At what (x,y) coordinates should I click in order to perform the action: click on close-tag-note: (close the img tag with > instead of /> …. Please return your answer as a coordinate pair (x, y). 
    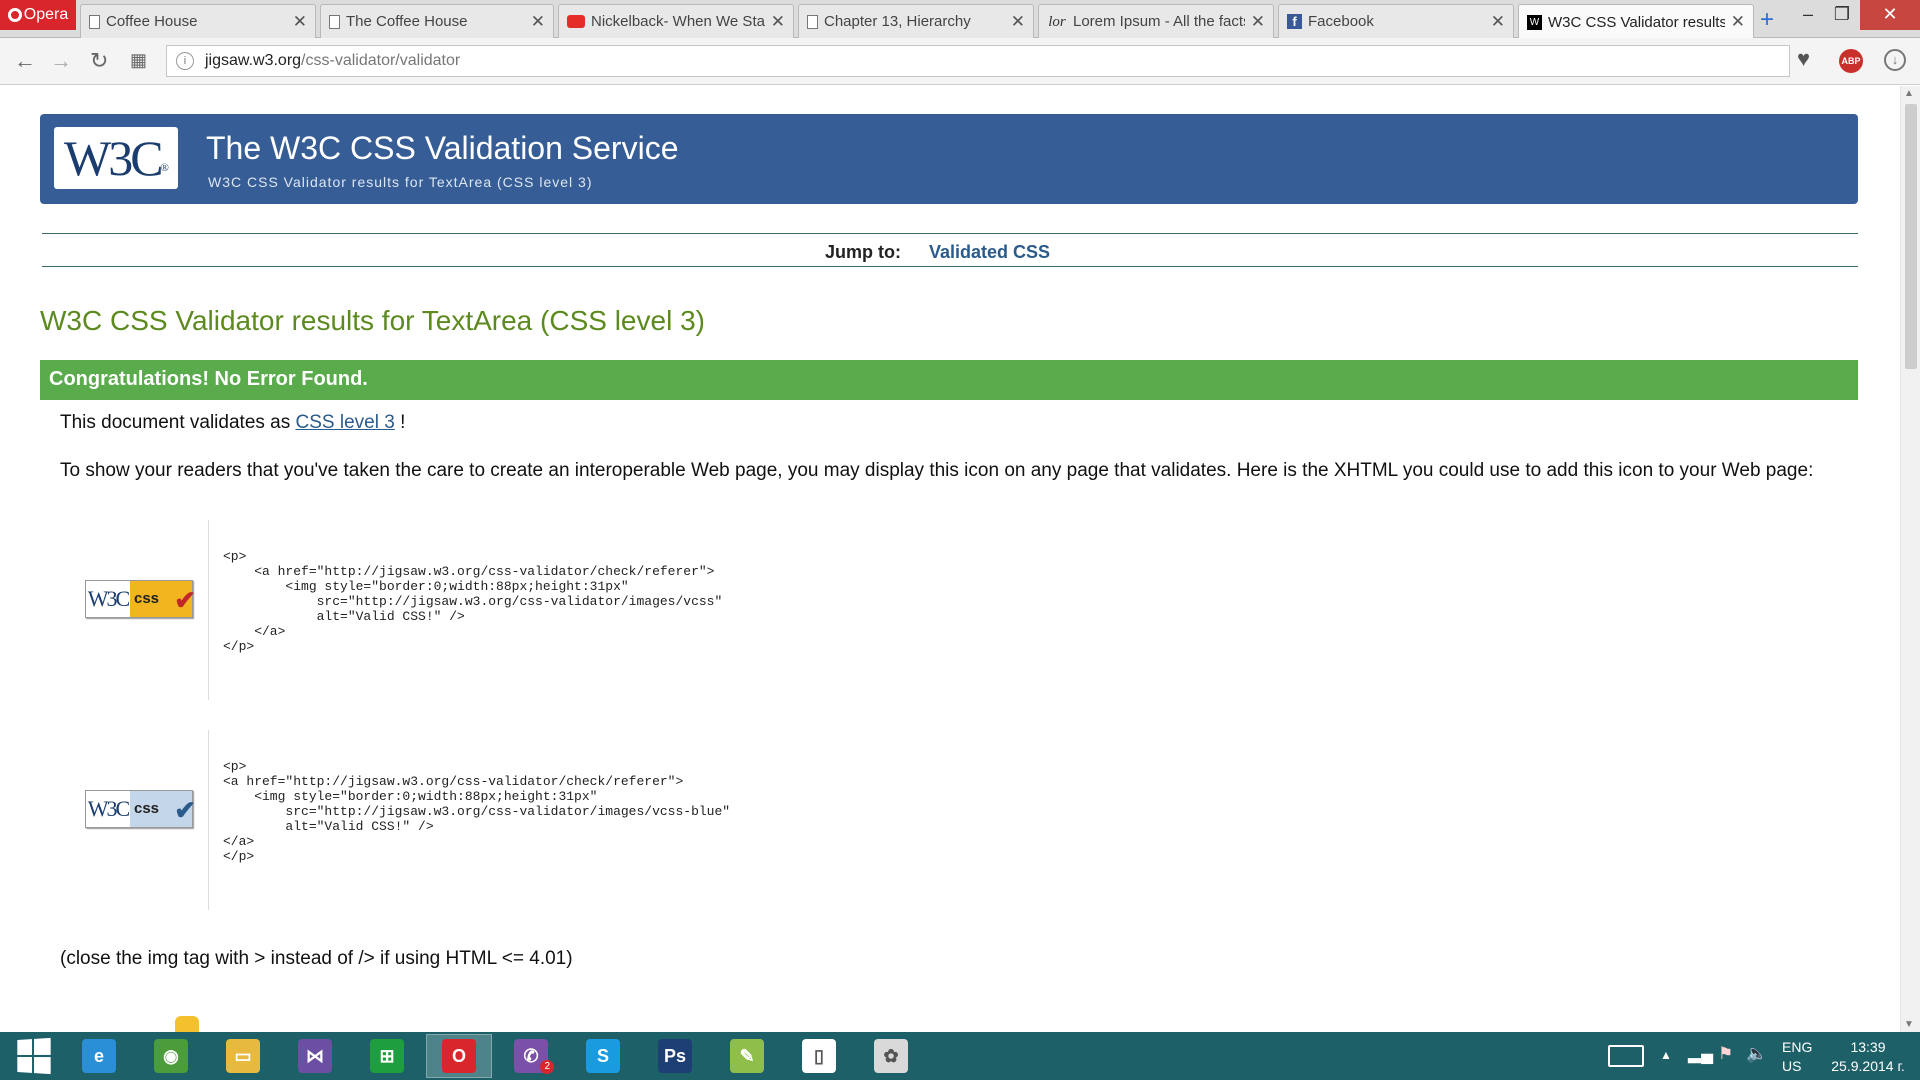
    Looking at the image, I should click on (316, 958).